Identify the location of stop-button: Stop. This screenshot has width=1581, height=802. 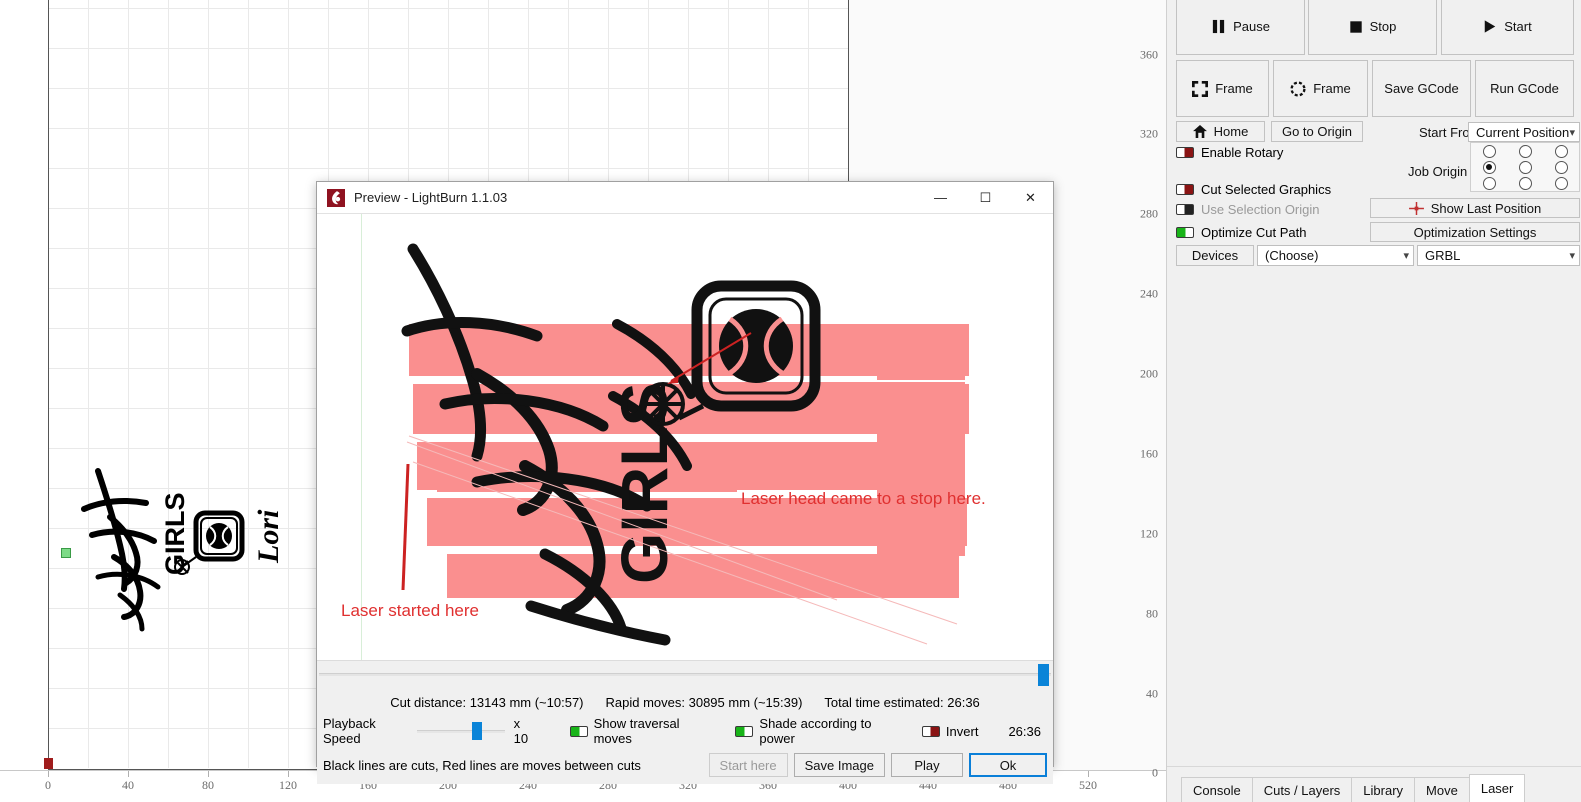
(1372, 27).